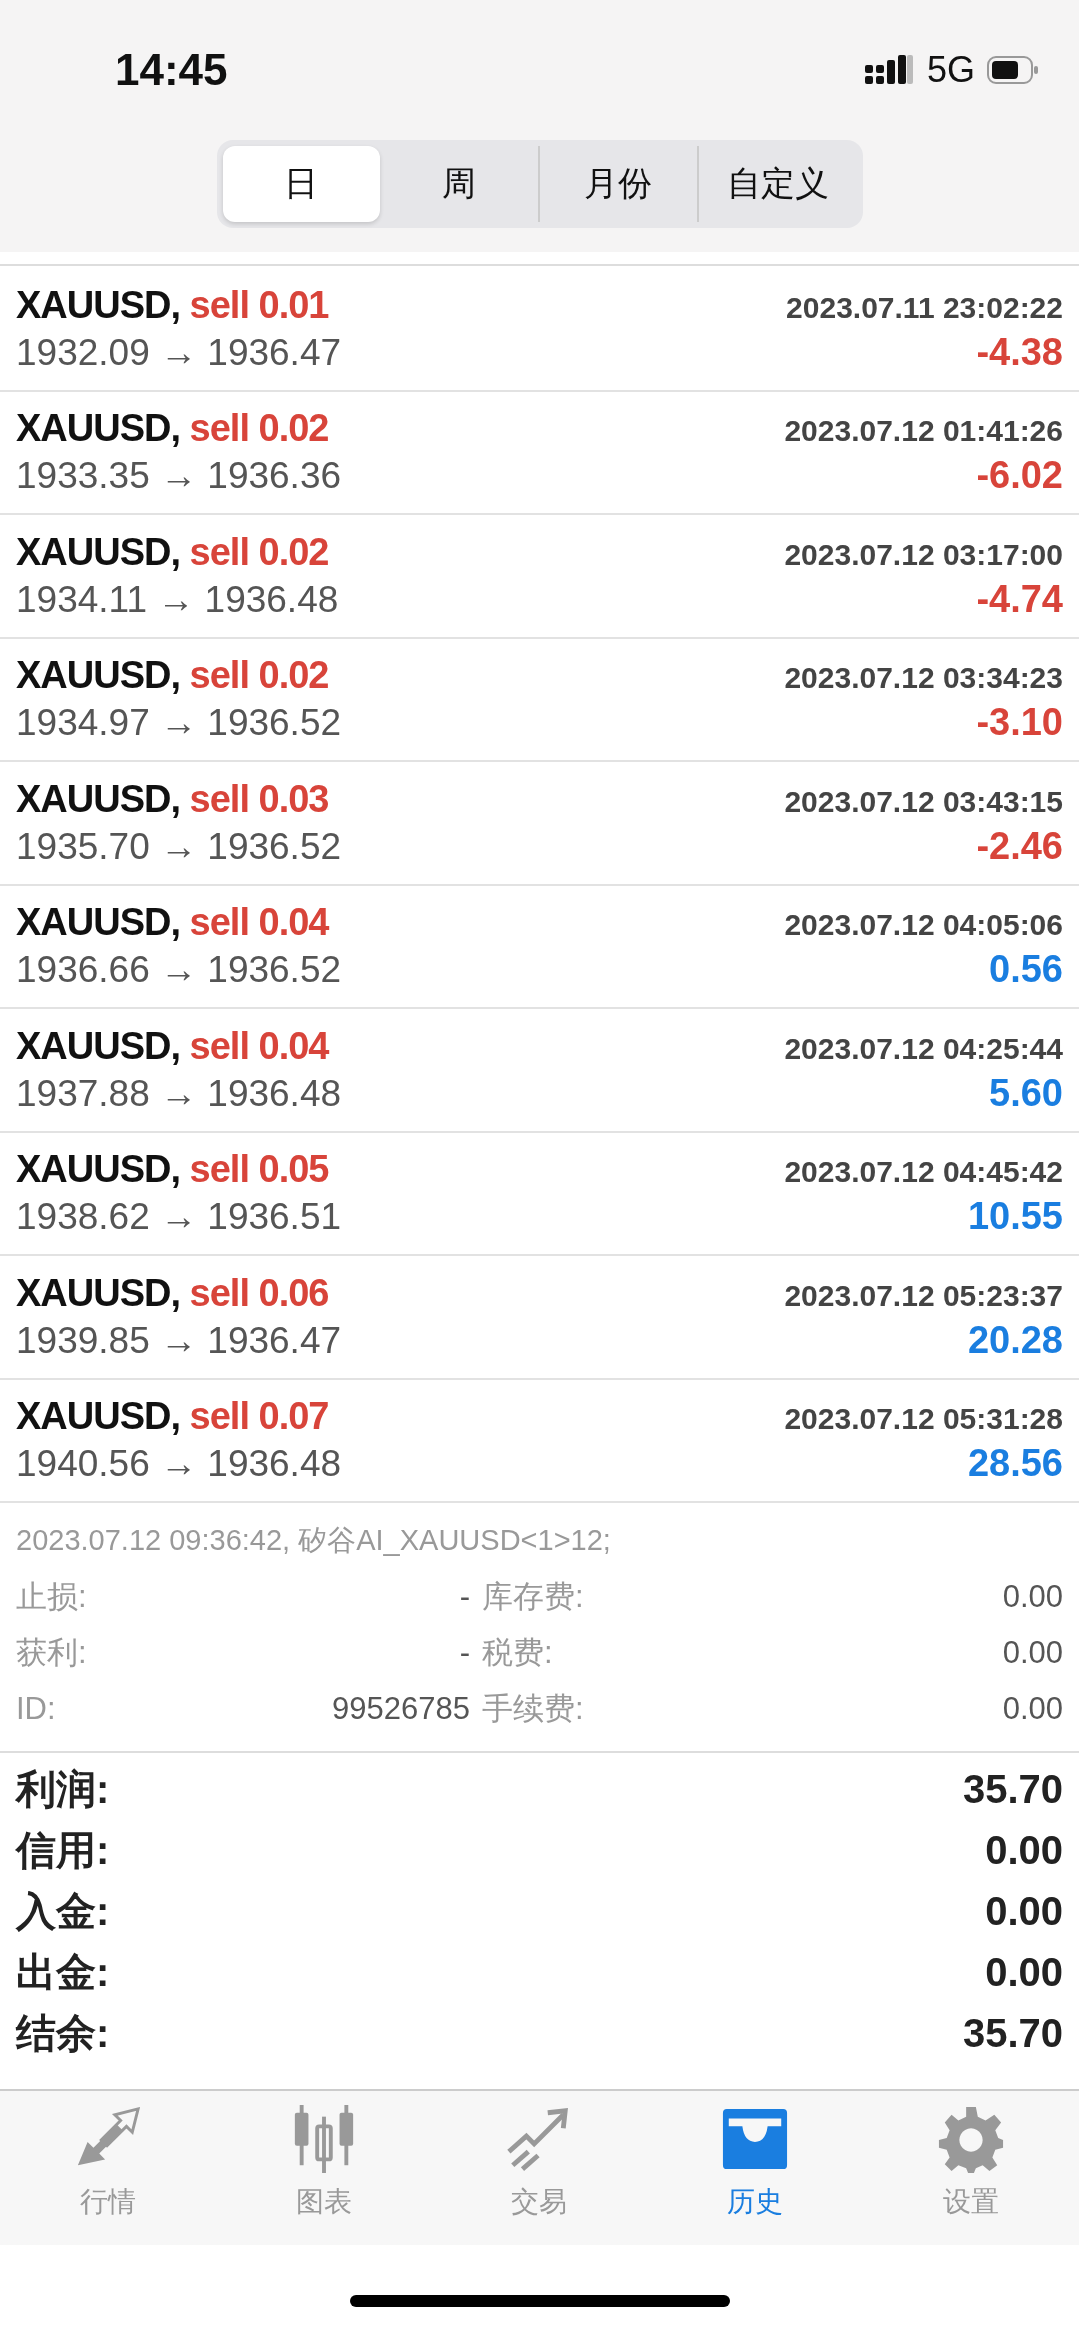 The image size is (1079, 2337). I want to click on summary-label: 信用:, so click(63, 1850).